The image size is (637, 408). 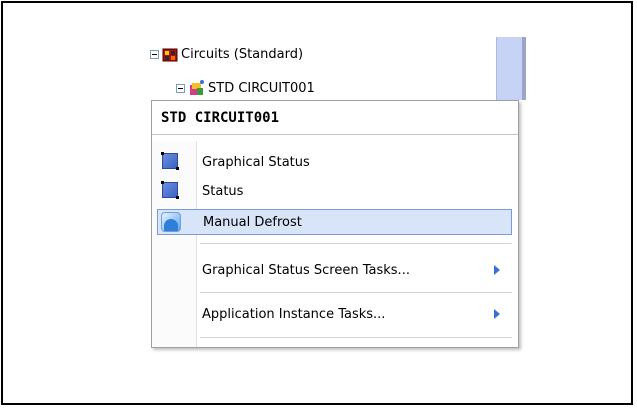 I want to click on menu-item-label: Status, so click(x=223, y=191).